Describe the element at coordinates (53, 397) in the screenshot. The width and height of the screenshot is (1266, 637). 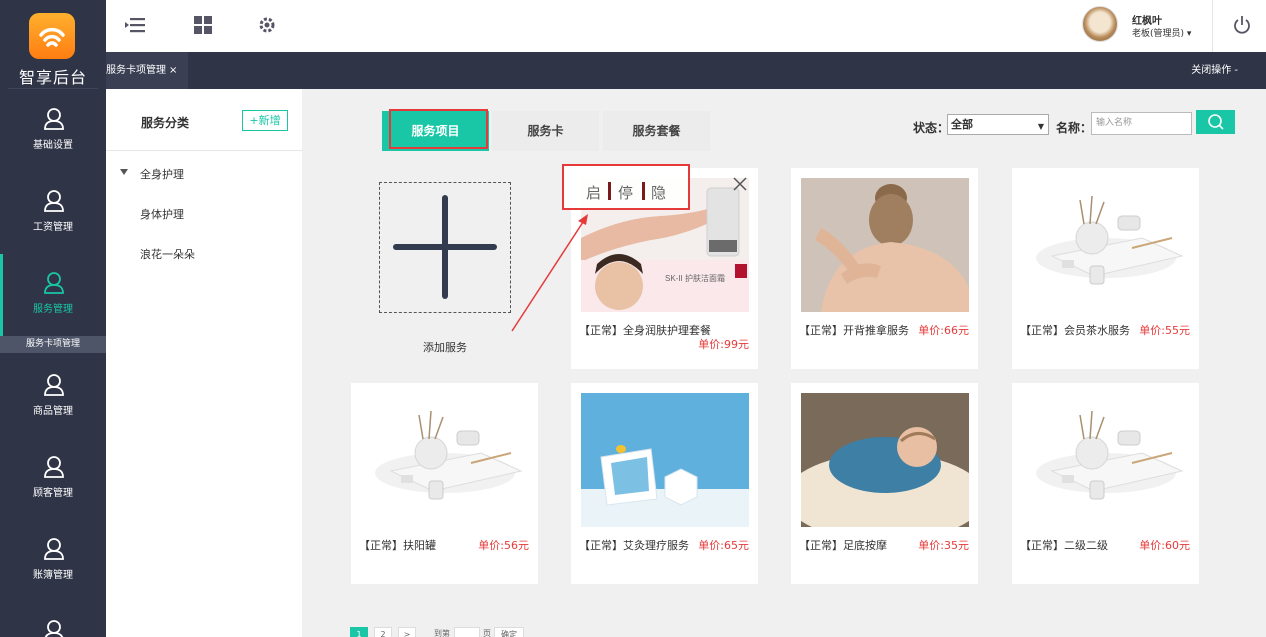
I see `nav-item-goods: 商品管理` at that location.